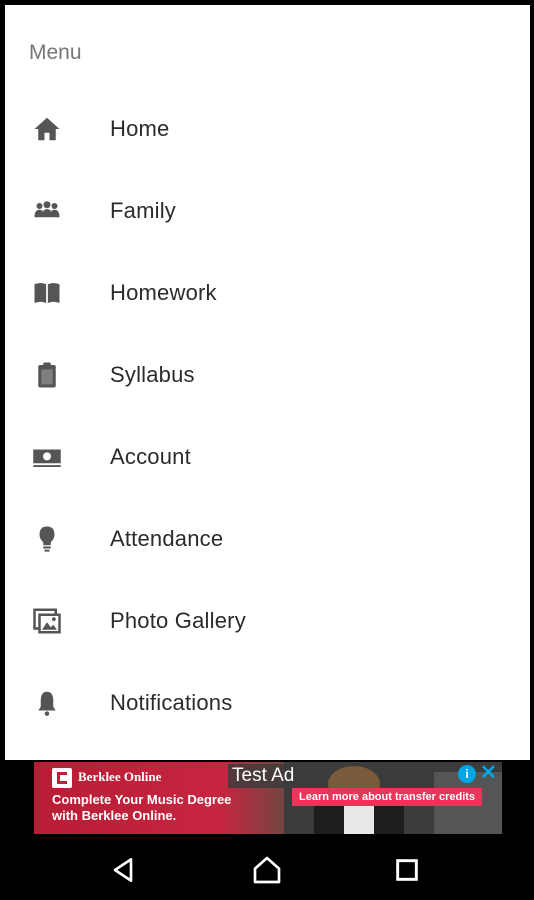 Image resolution: width=534 pixels, height=900 pixels. Describe the element at coordinates (387, 797) in the screenshot. I see `ad-cta-button: Learn more about transfer credits` at that location.